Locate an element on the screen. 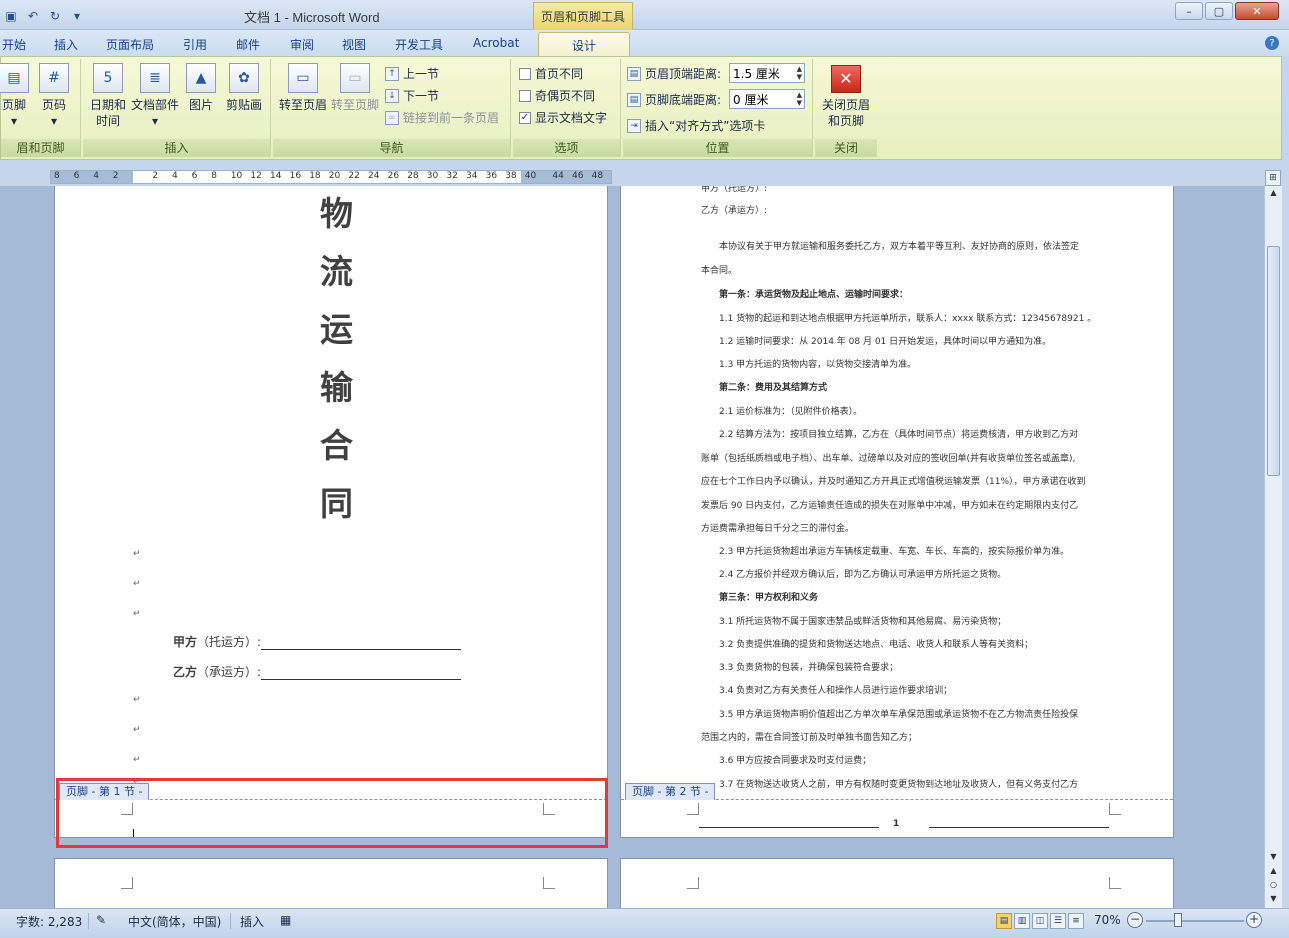 This screenshot has height=938, width=1289. language-indicator: 中文(简体，中国) is located at coordinates (174, 921).